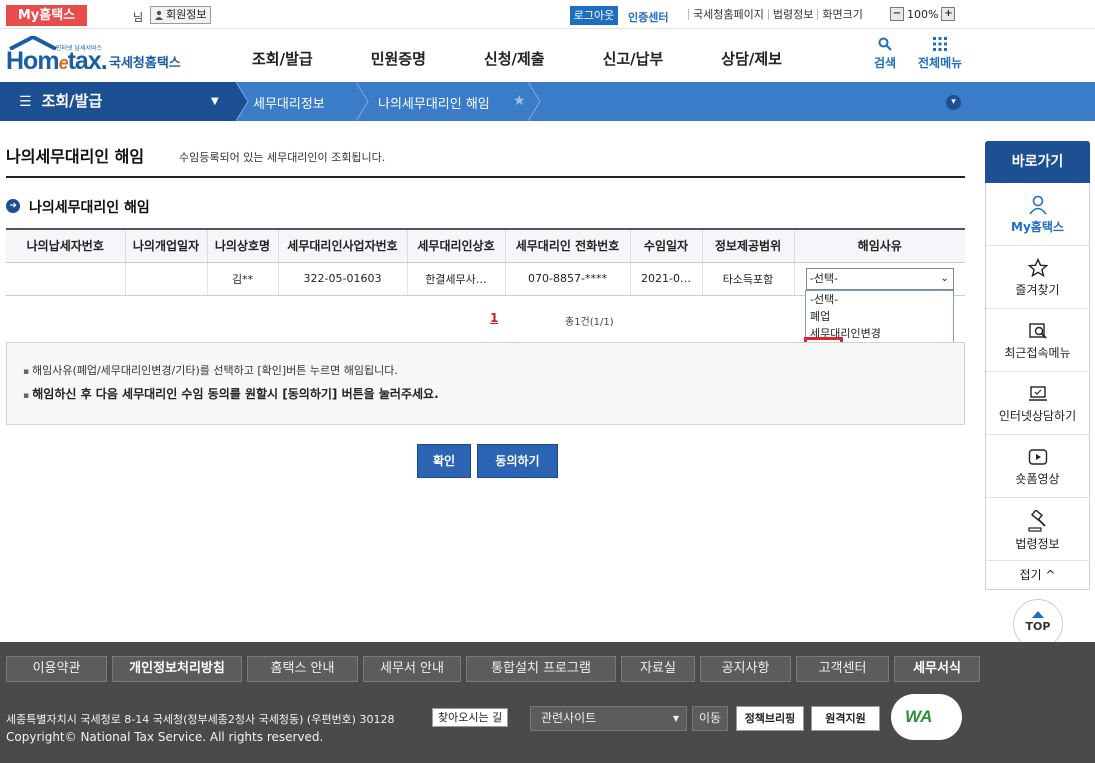 The width and height of the screenshot is (1095, 763). Describe the element at coordinates (879, 316) in the screenshot. I see `option-closure: 폐업` at that location.